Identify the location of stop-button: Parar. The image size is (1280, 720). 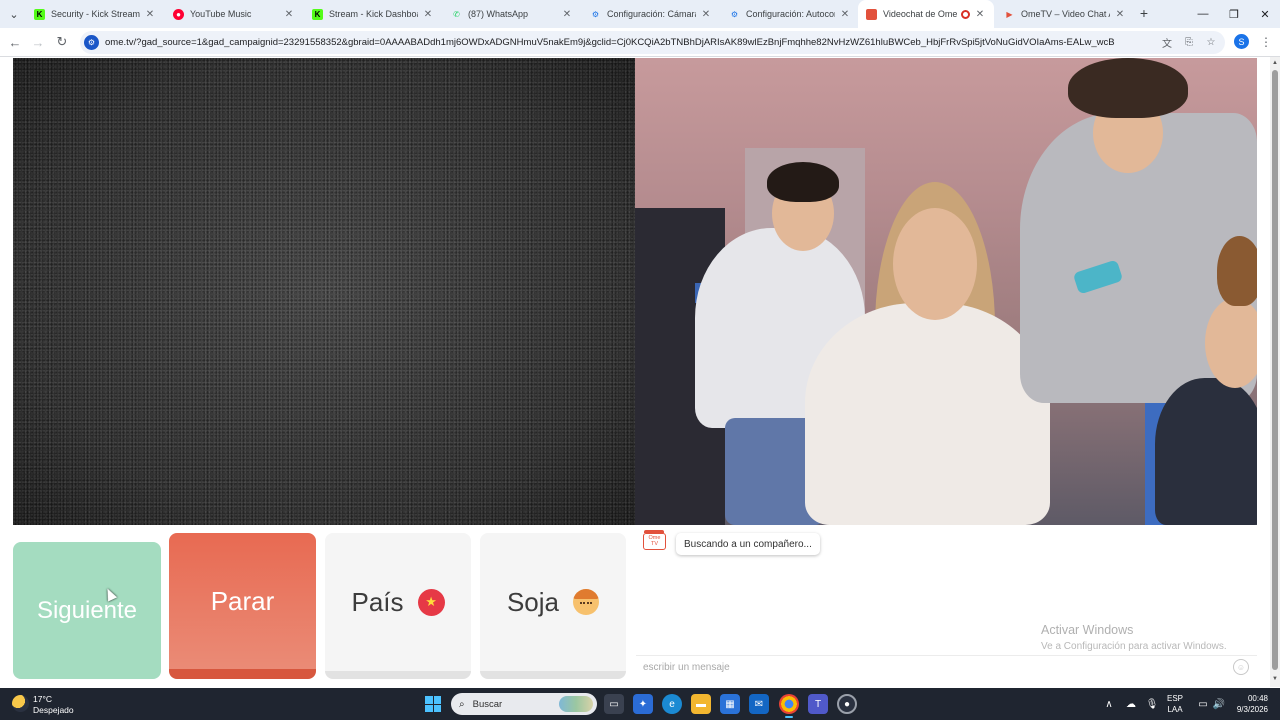
(242, 606).